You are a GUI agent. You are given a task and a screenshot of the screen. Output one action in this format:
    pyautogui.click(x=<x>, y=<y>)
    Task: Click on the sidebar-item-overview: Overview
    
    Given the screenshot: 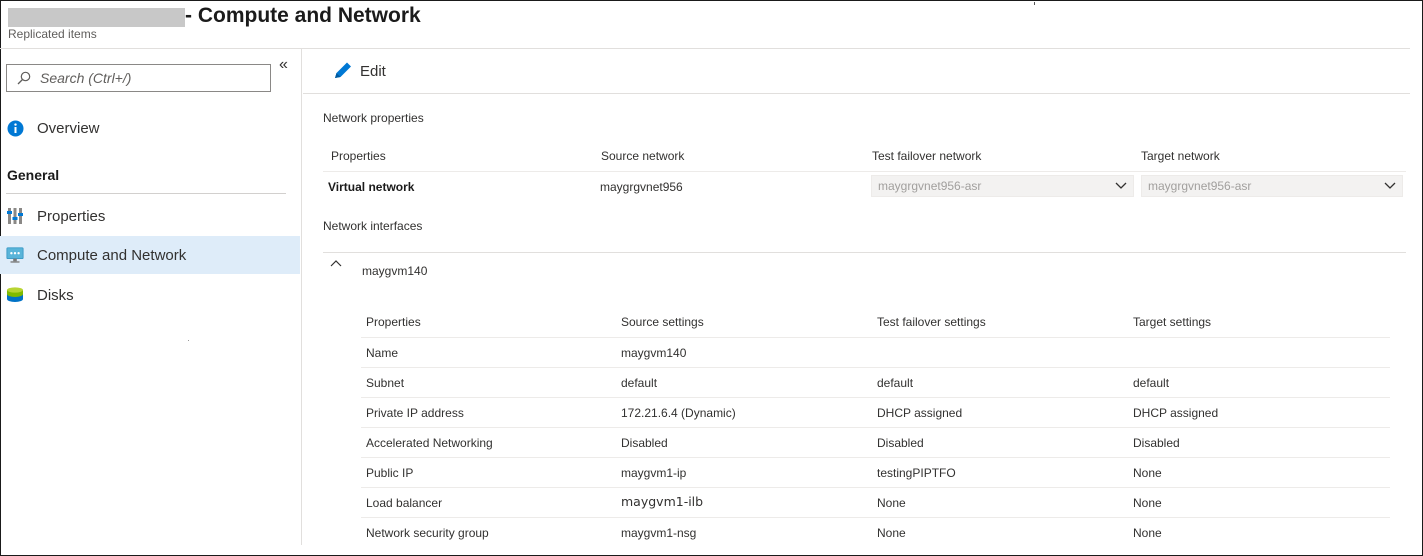 What is the action you would take?
    pyautogui.click(x=150, y=128)
    